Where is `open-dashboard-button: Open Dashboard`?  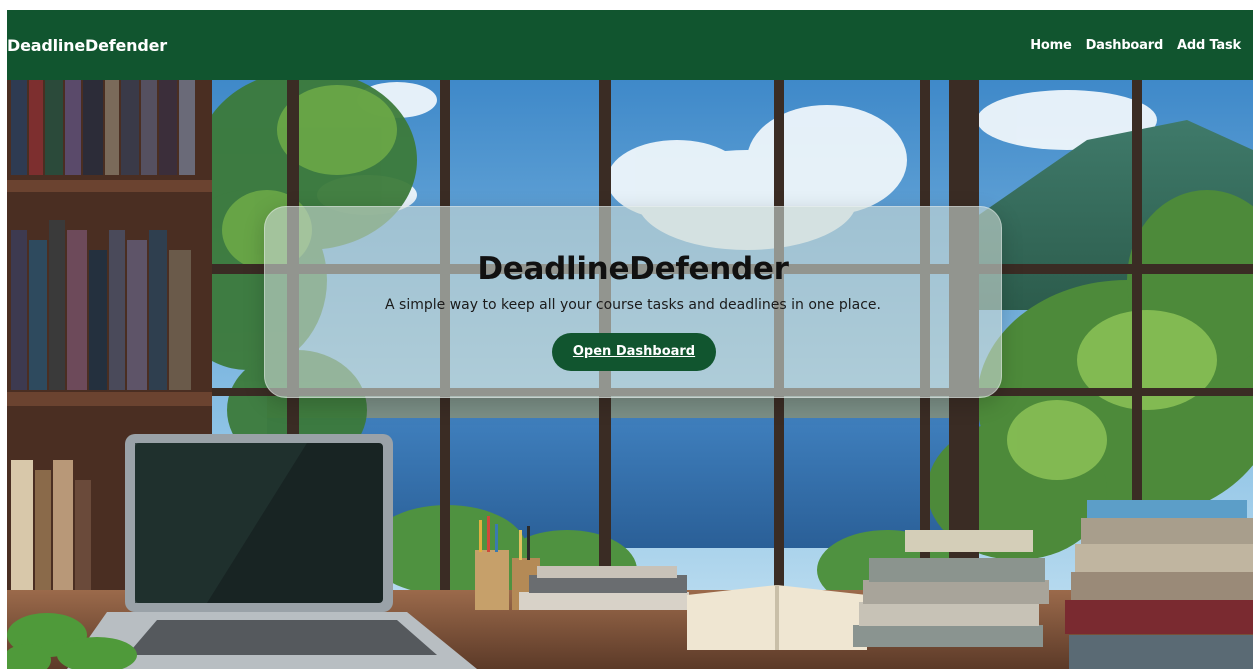 open-dashboard-button: Open Dashboard is located at coordinates (634, 352).